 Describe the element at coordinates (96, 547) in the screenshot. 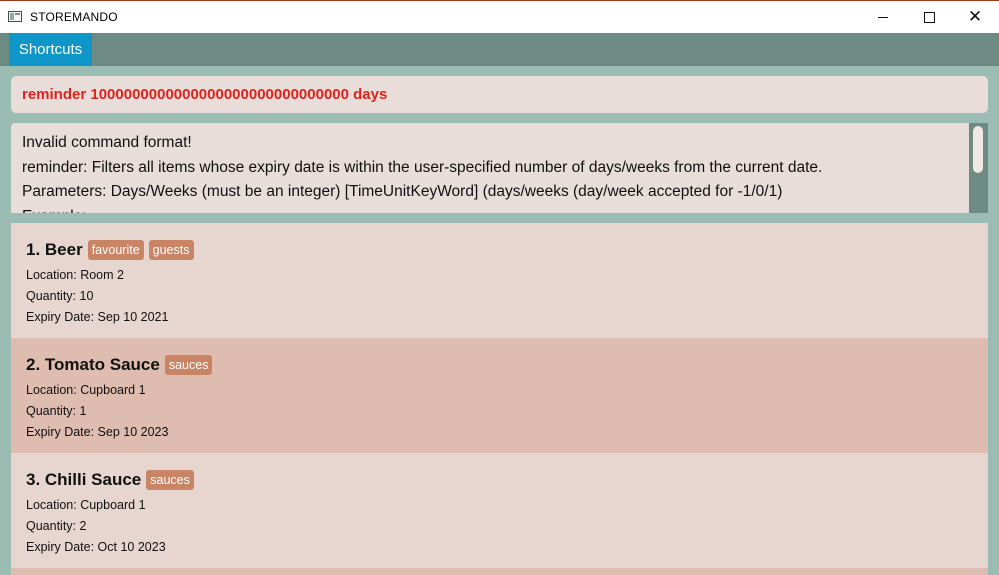

I see `item-expiry: Expiry Date: Oct 10 2023` at that location.